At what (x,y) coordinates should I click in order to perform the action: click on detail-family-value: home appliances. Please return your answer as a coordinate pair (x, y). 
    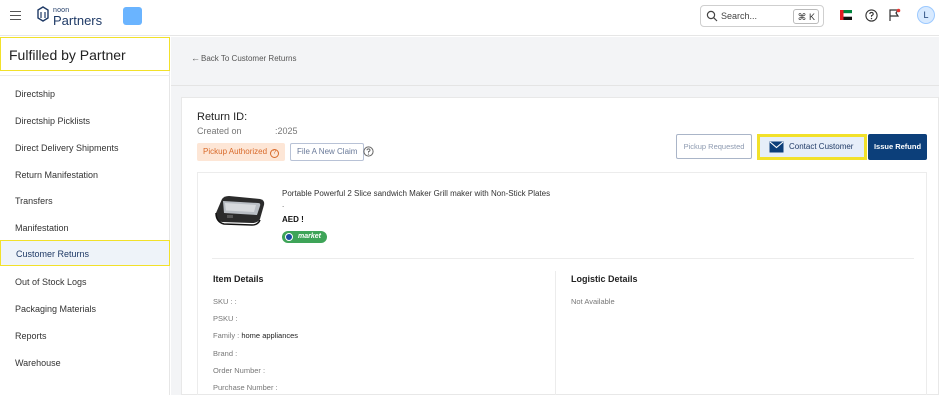
    Looking at the image, I should click on (270, 335).